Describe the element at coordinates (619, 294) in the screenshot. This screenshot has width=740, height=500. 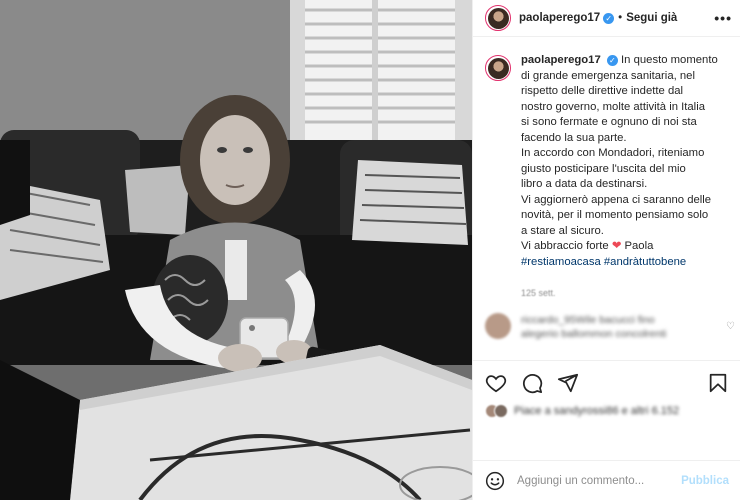
I see `post-timestamp: 125 sett.` at that location.